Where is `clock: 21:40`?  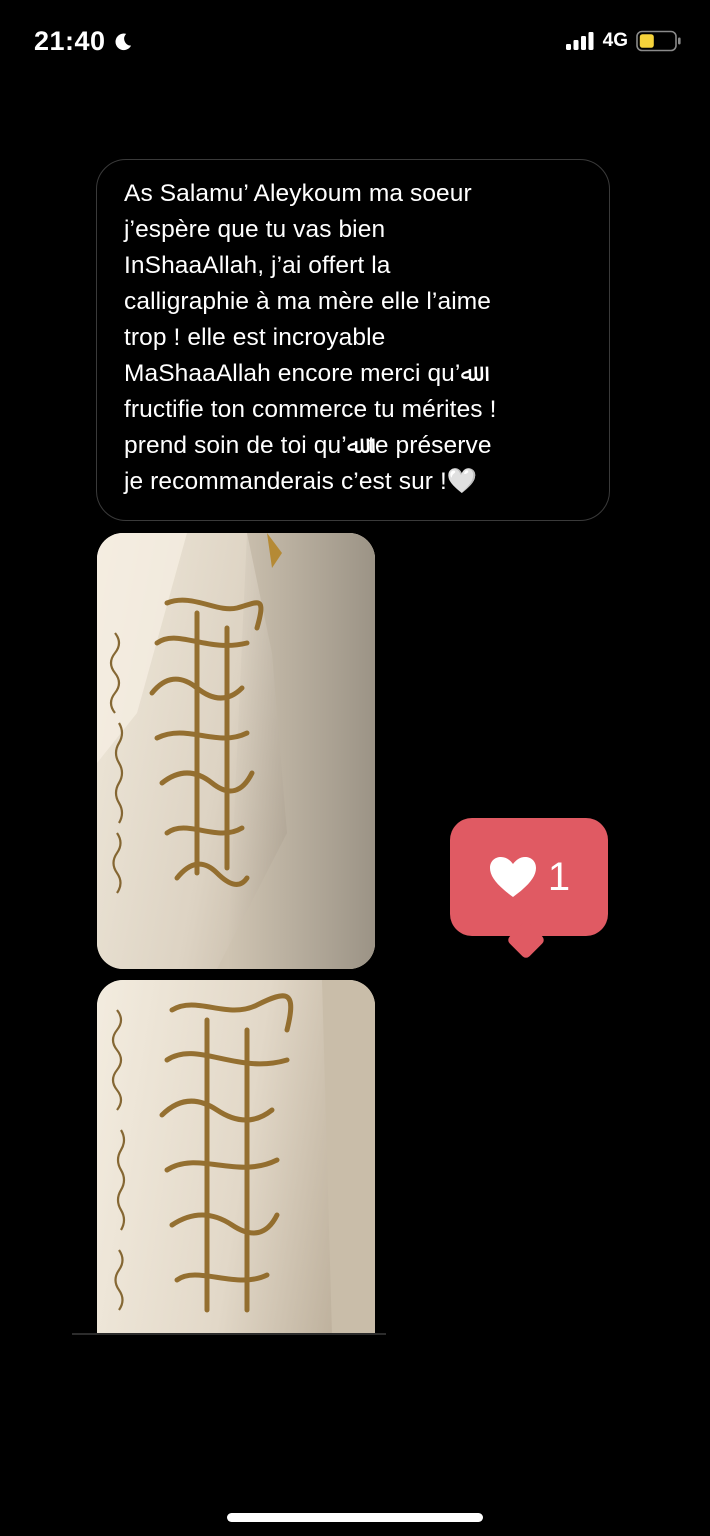 clock: 21:40 is located at coordinates (70, 41).